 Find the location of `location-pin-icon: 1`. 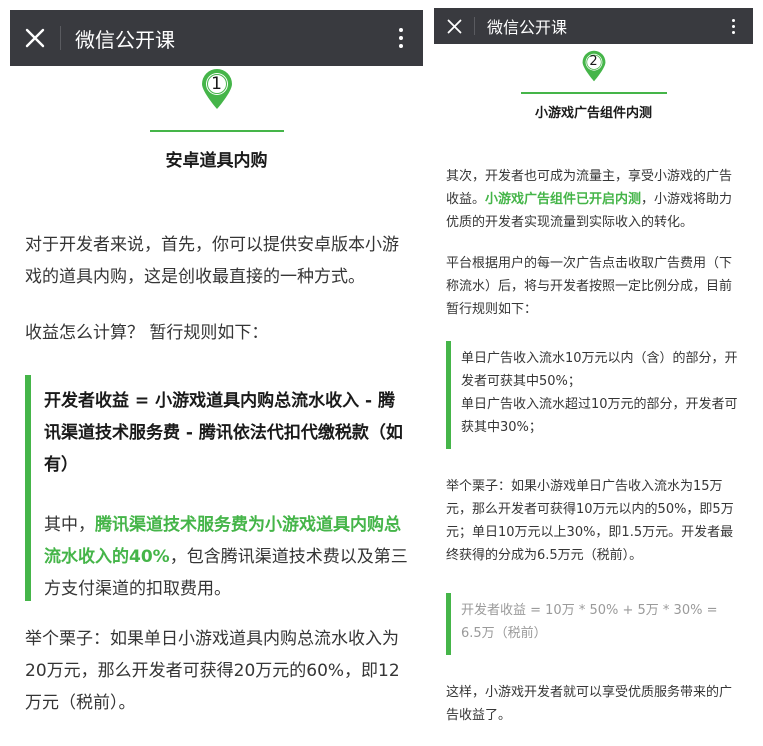

location-pin-icon: 1 is located at coordinates (217, 89).